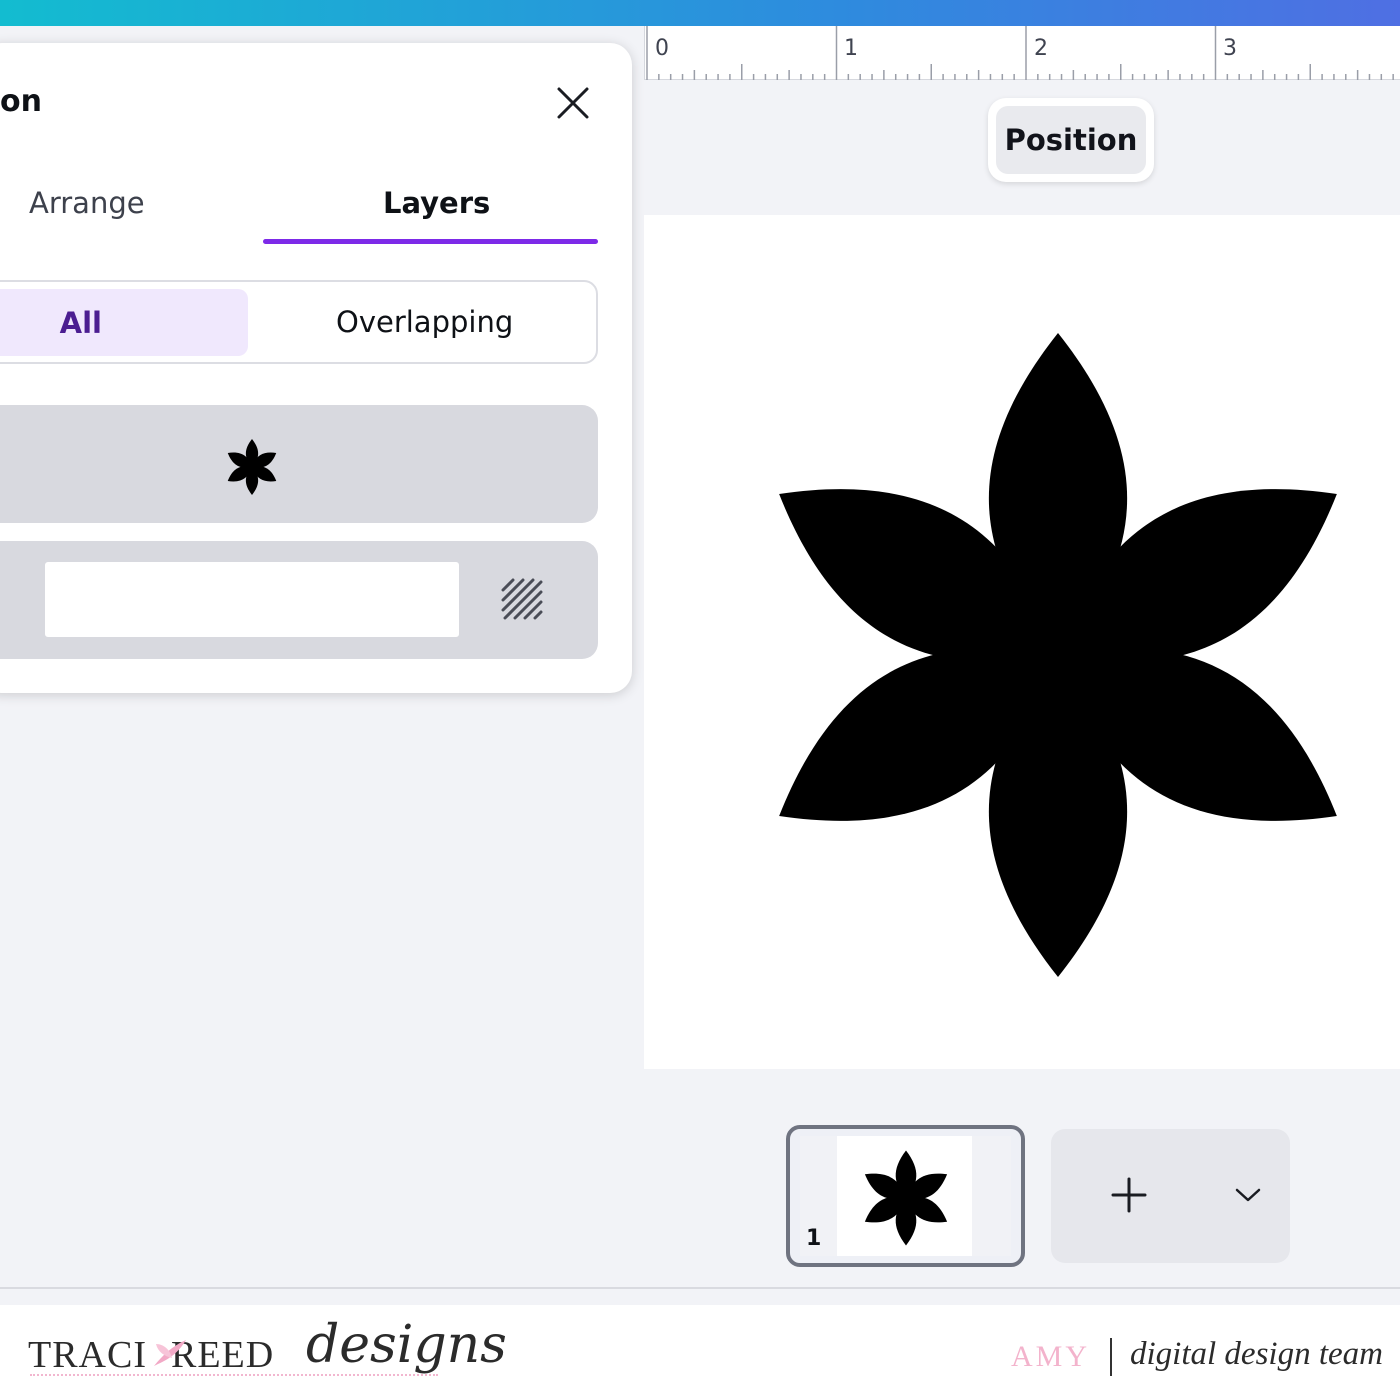  What do you see at coordinates (851, 48) in the screenshot?
I see `ruler-mark-1: 1` at bounding box center [851, 48].